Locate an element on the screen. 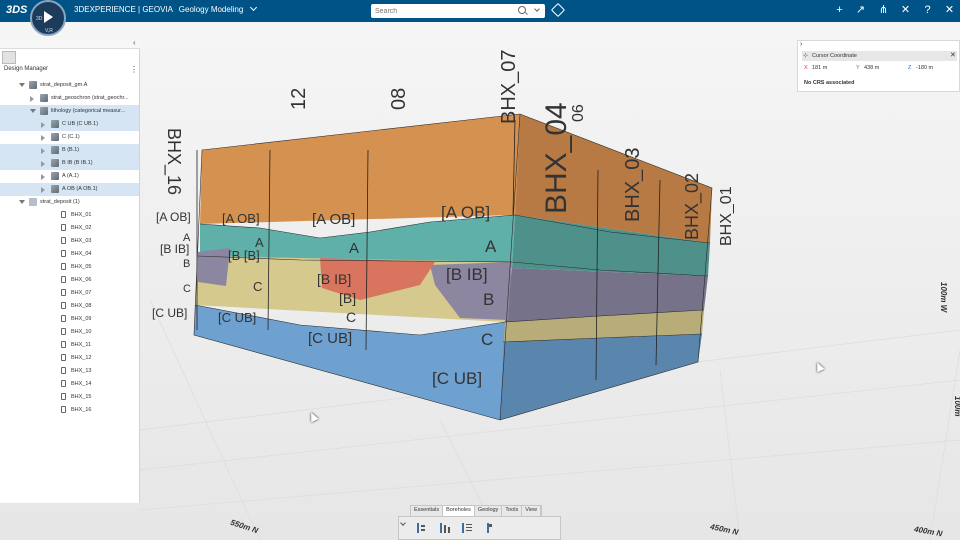  tree-item: BHX_01 is located at coordinates (69, 215).